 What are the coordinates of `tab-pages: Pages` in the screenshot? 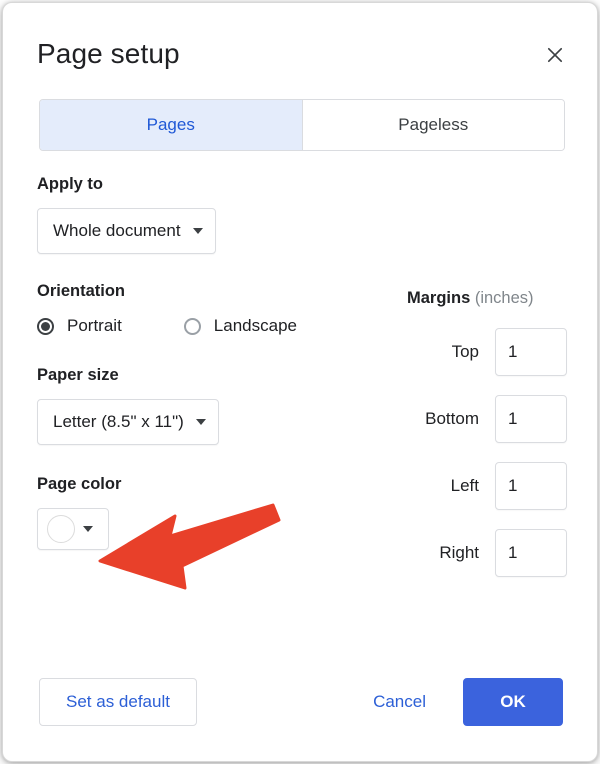 It's located at (171, 125).